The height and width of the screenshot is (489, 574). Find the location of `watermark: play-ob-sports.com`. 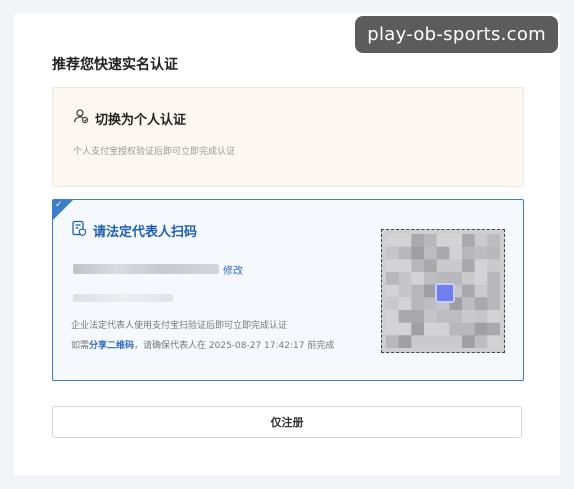

watermark: play-ob-sports.com is located at coordinates (456, 34).